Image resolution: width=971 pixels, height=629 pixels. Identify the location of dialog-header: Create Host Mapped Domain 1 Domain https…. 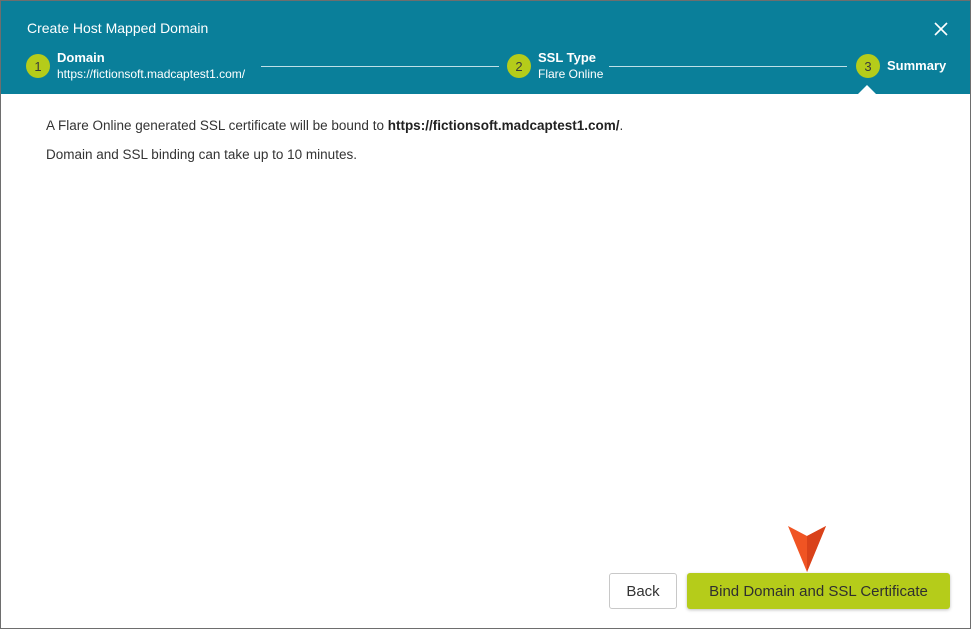
(485, 48).